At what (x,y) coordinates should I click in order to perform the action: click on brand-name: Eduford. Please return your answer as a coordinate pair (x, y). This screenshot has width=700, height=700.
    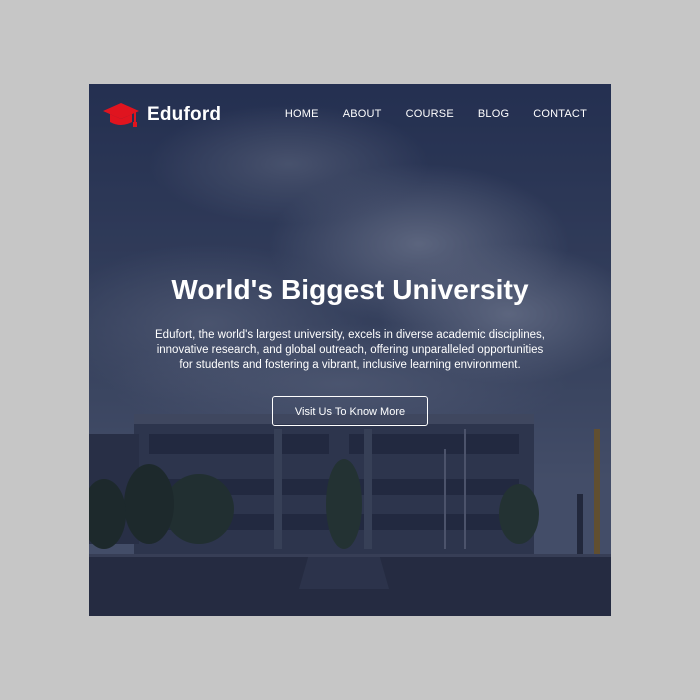
    Looking at the image, I should click on (184, 114).